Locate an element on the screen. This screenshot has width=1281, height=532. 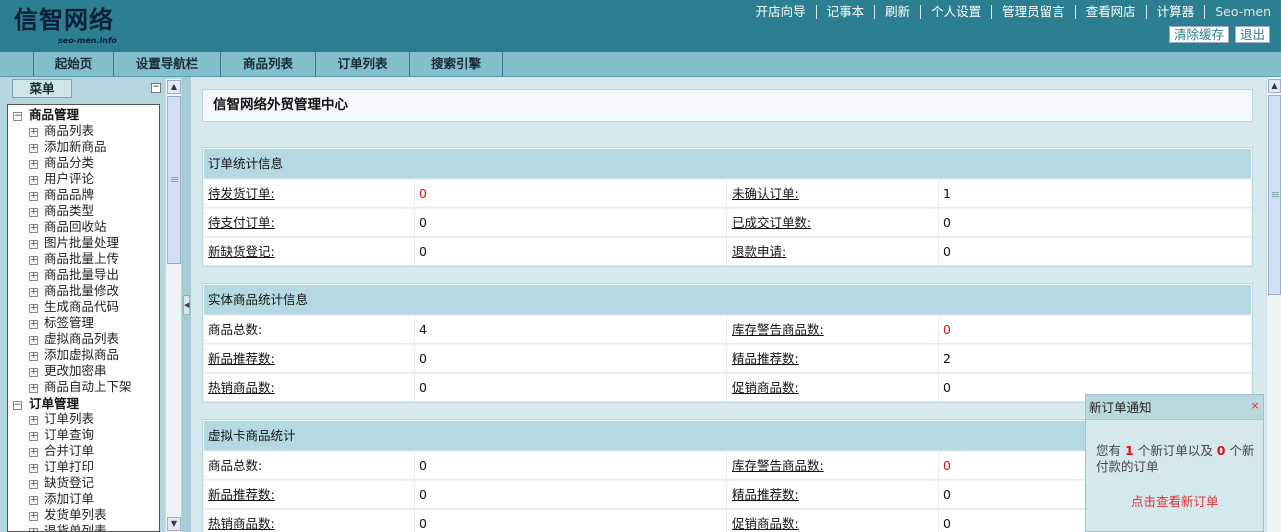
tree-item: + 商品批量修改 is located at coordinates (74, 291).